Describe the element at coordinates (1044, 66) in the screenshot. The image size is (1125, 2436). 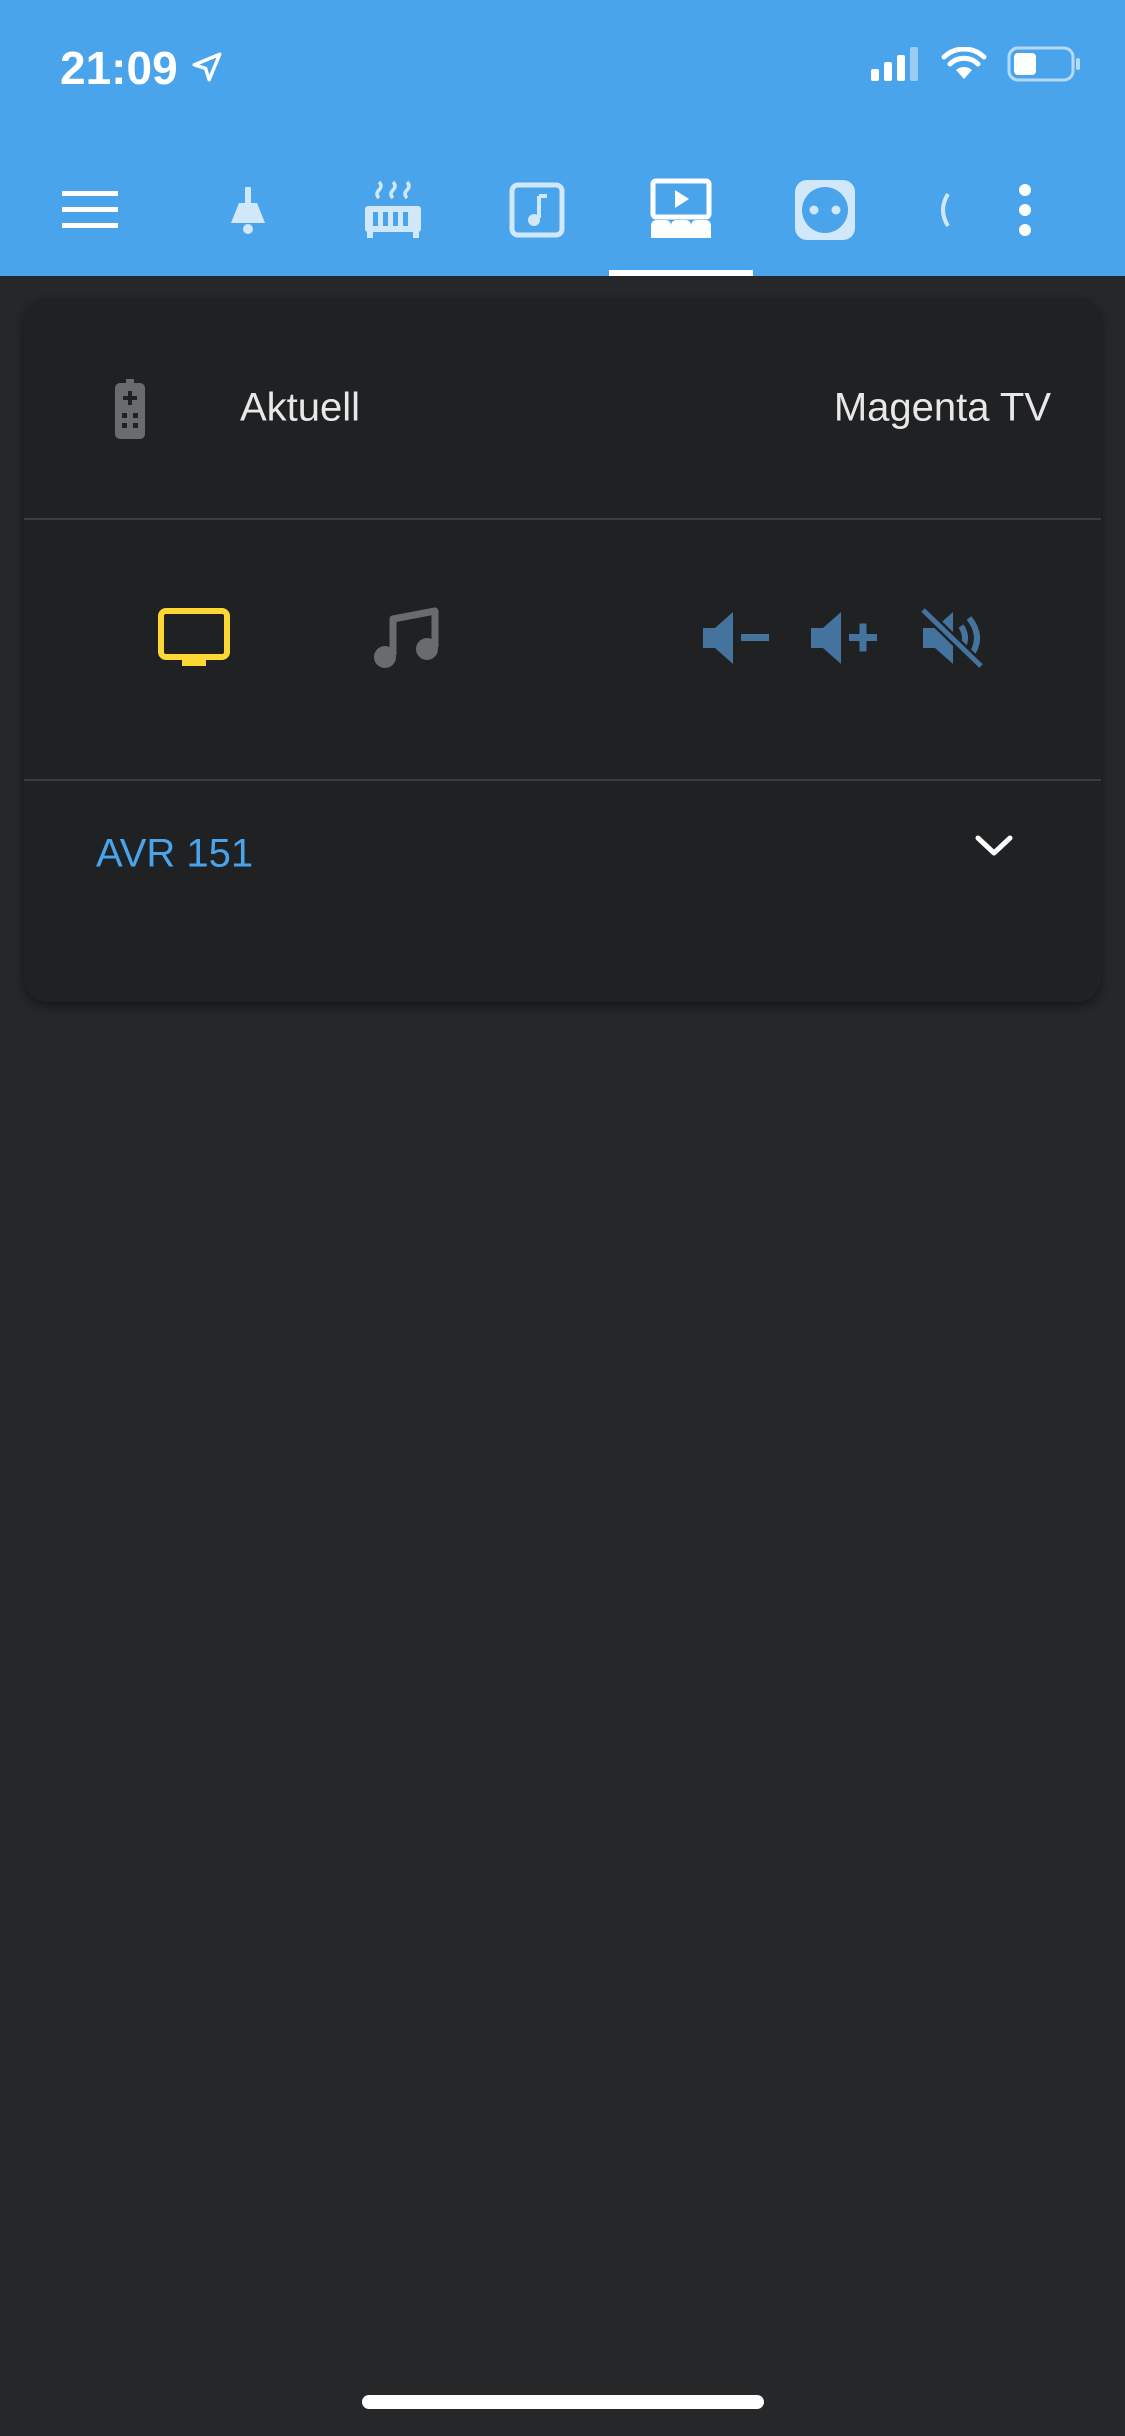
I see `battery-icon` at that location.